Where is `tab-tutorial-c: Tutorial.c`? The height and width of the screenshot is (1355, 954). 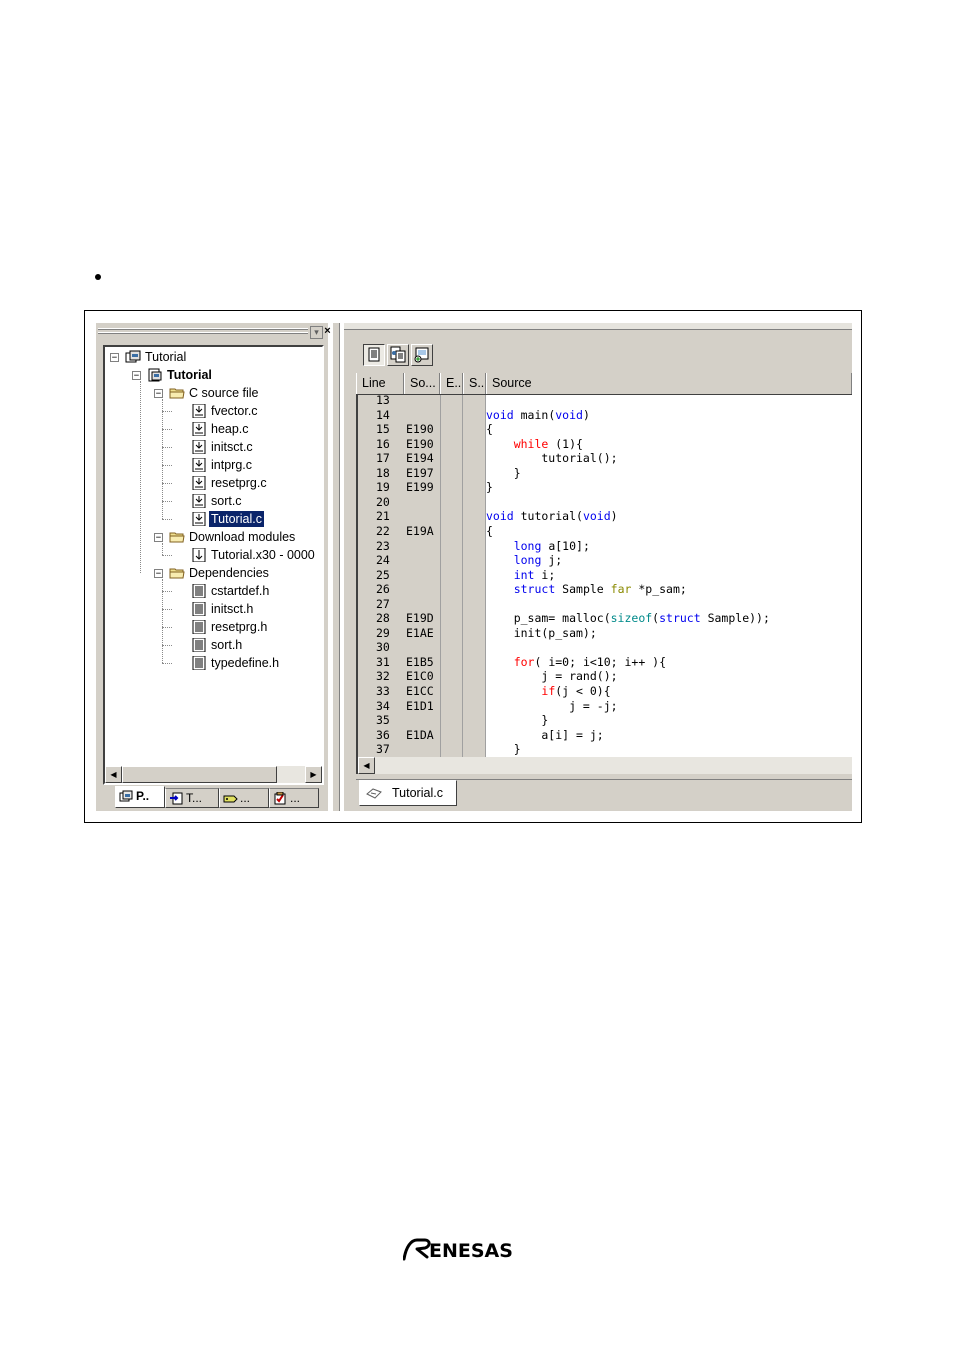
tab-tutorial-c: Tutorial.c is located at coordinates (408, 793).